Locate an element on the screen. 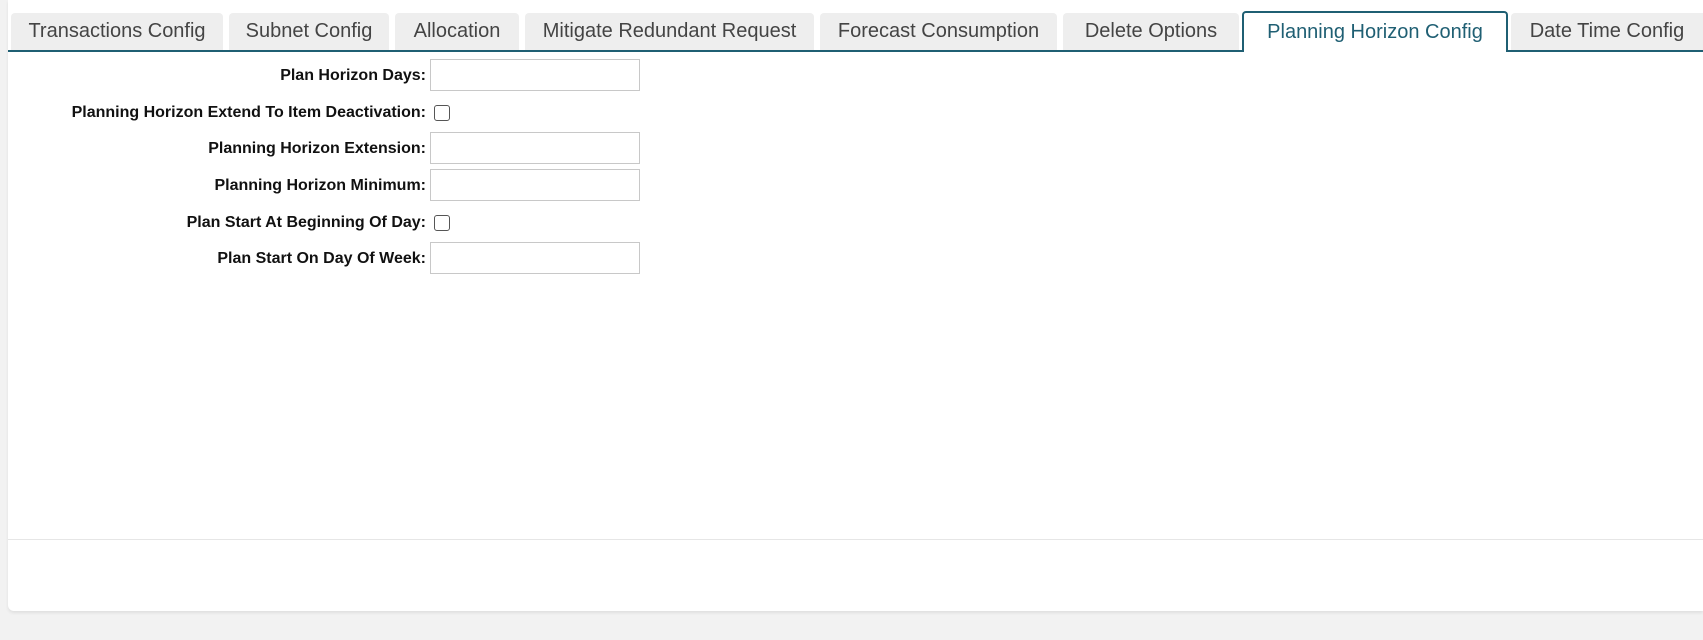 The width and height of the screenshot is (1703, 640). tab-transactions-config: Transactions Config is located at coordinates (117, 31).